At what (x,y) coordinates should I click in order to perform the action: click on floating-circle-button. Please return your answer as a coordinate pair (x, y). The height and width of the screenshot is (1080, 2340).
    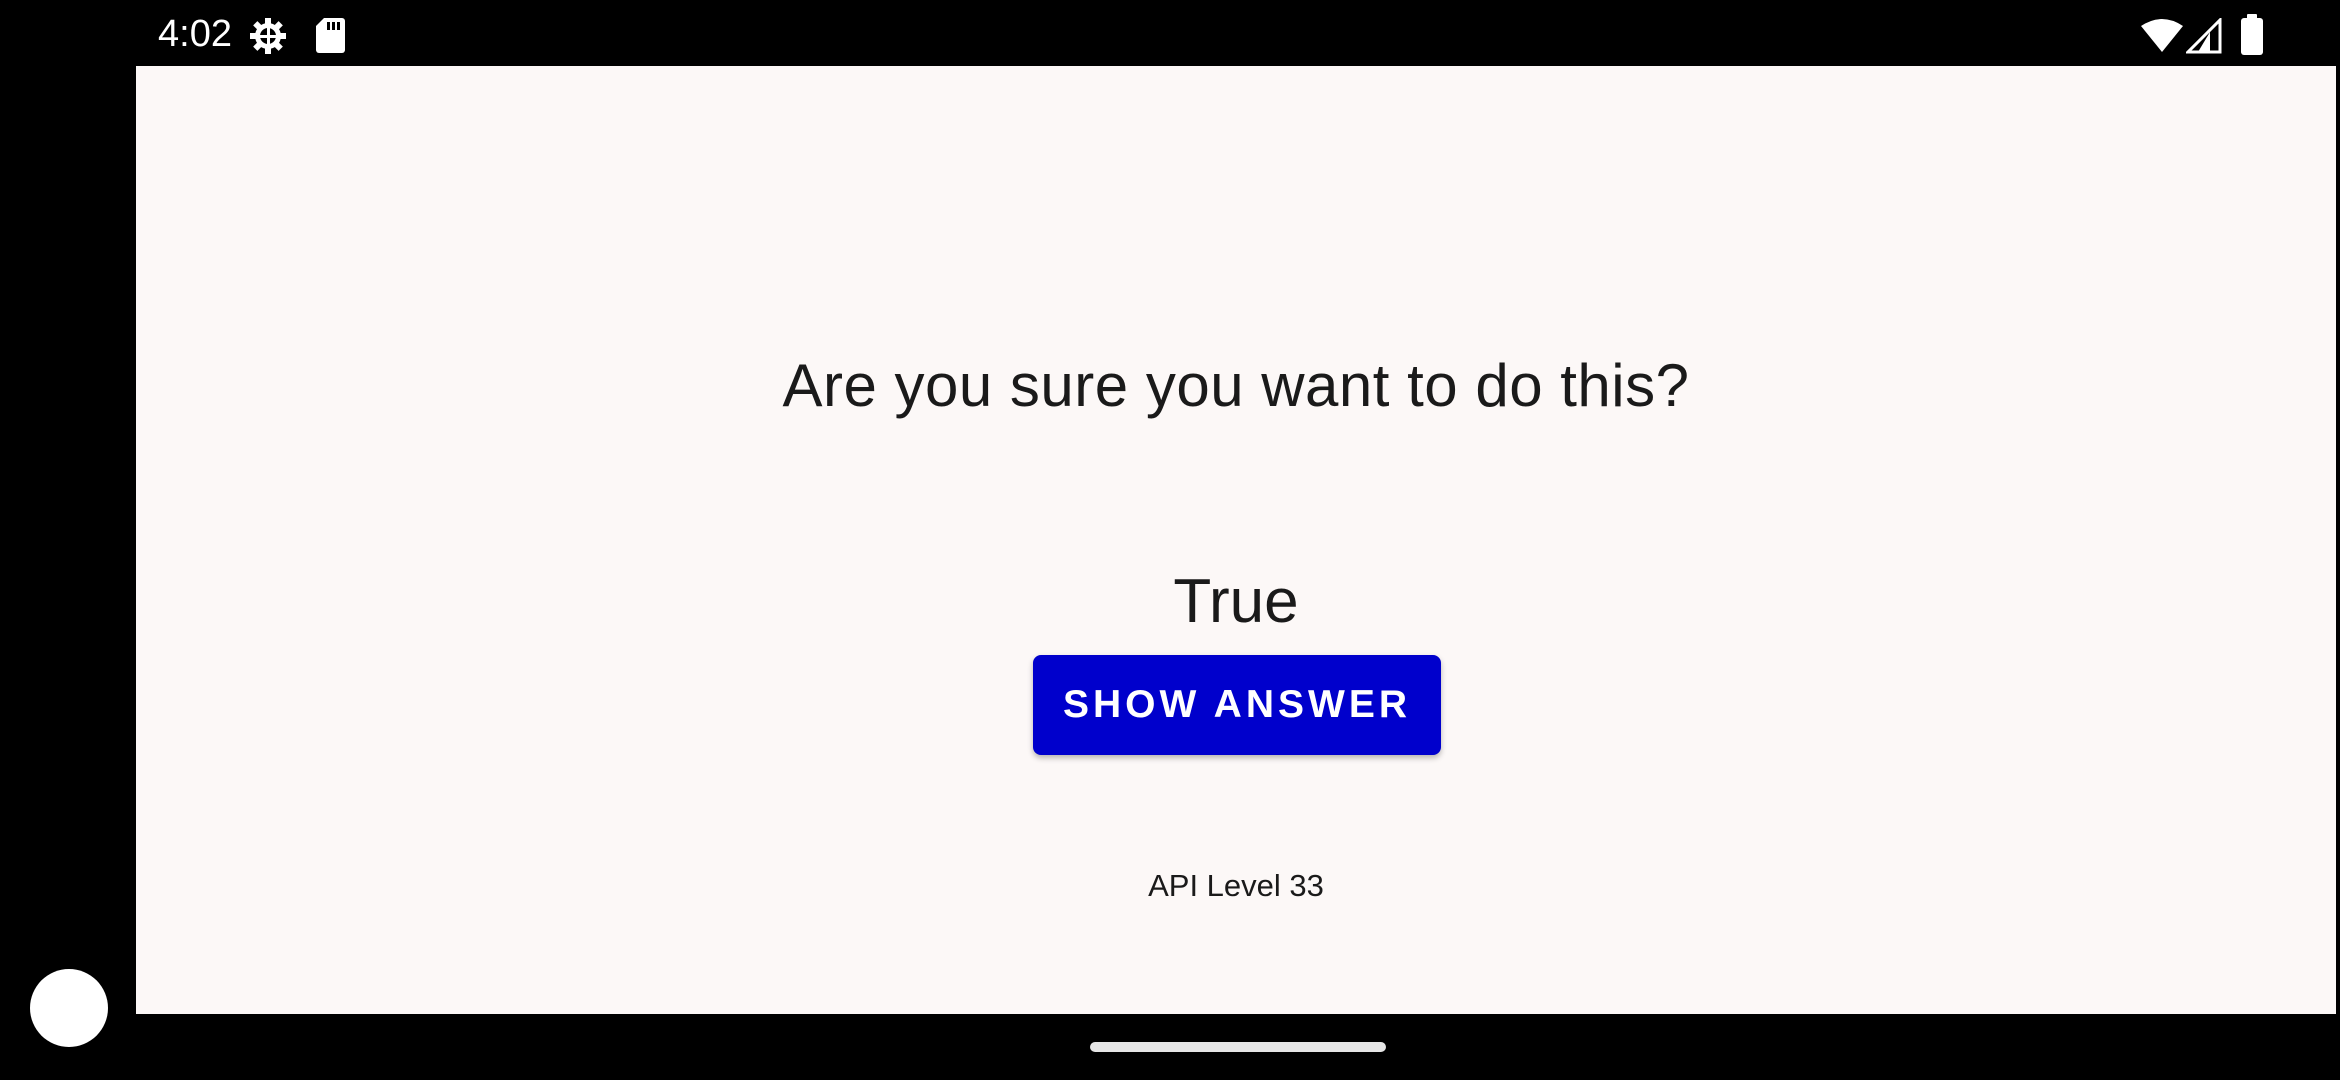
    Looking at the image, I should click on (69, 1008).